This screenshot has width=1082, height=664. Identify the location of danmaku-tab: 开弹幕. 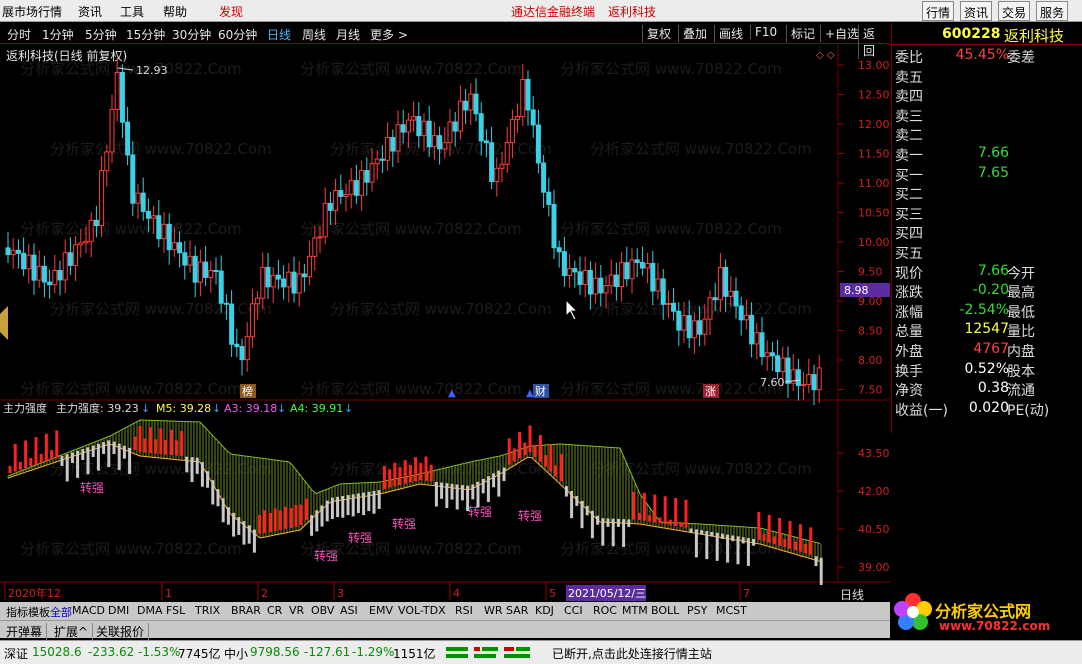
(25, 631).